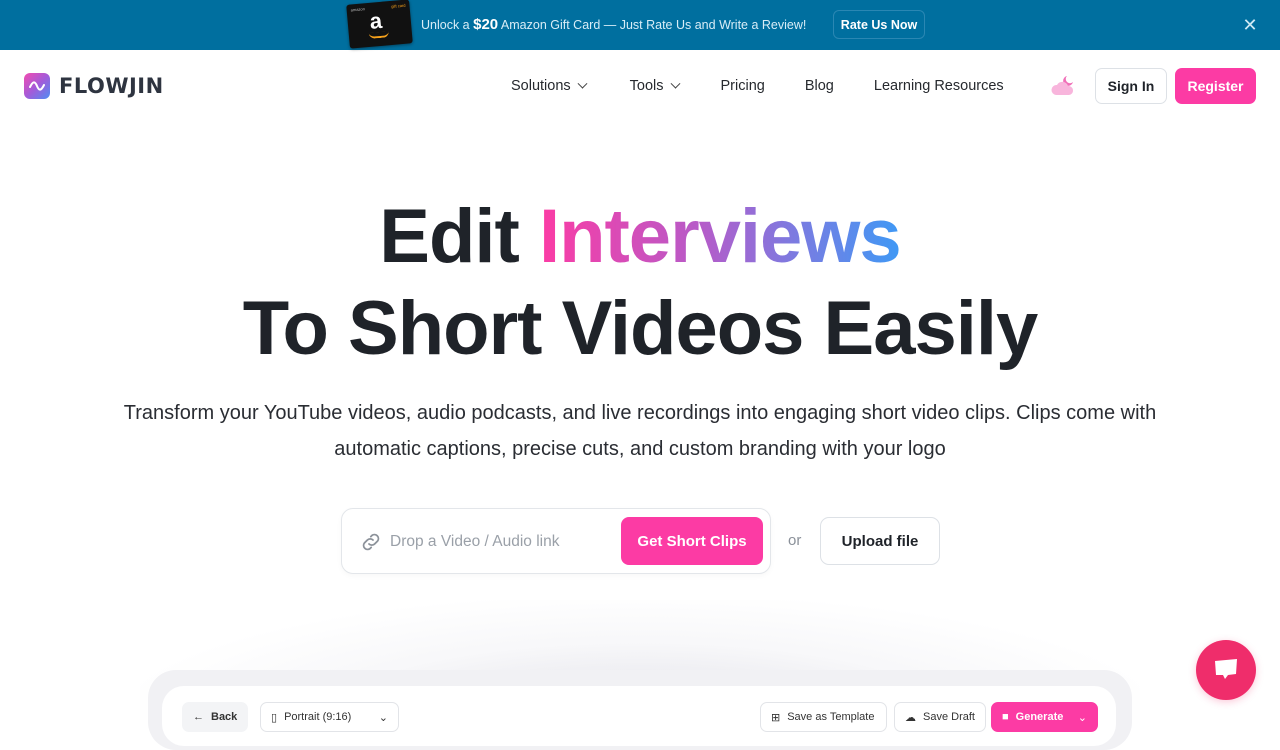  What do you see at coordinates (37, 86) in the screenshot?
I see `logo-wave-icon` at bounding box center [37, 86].